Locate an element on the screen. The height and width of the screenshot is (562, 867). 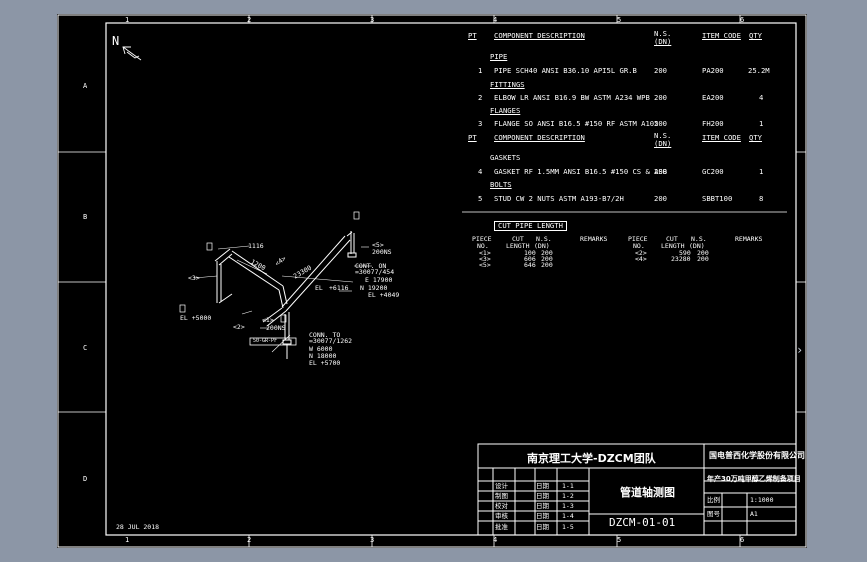
dim-1116: 1116 is located at coordinates (256, 246).